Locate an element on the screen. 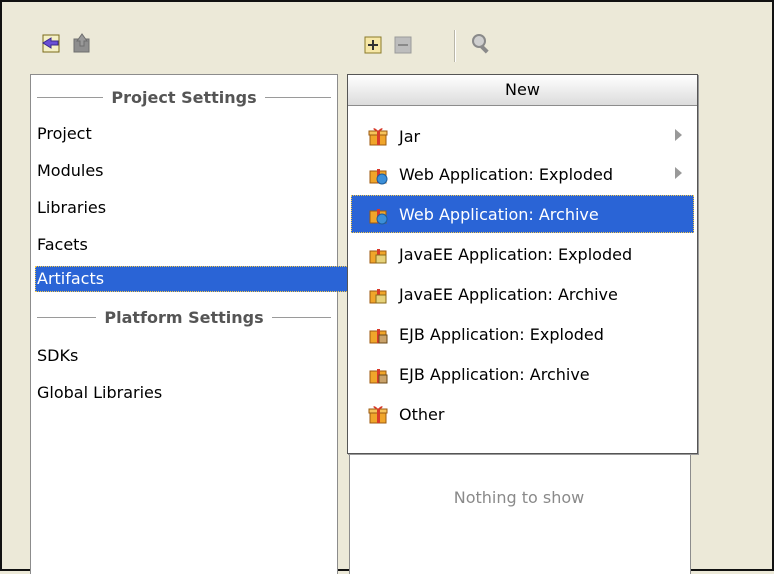 The width and height of the screenshot is (774, 574). minus-icon is located at coordinates (403, 45).